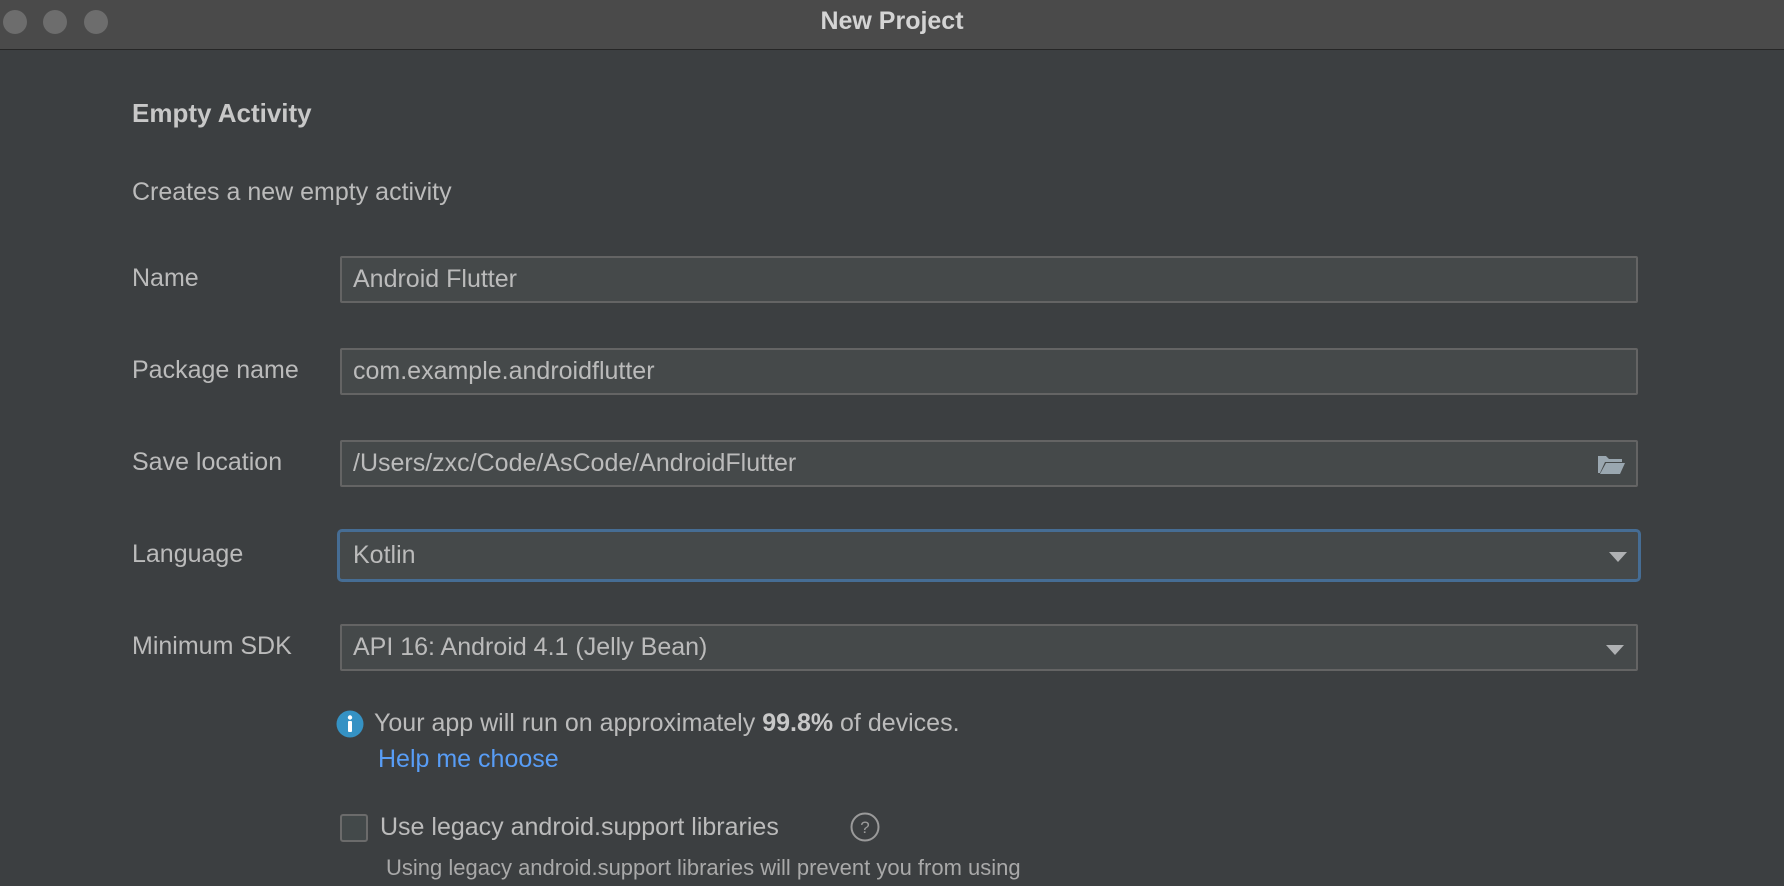 The width and height of the screenshot is (1784, 886). Describe the element at coordinates (468, 759) in the screenshot. I see `help-me-choose-link: Help me choose` at that location.